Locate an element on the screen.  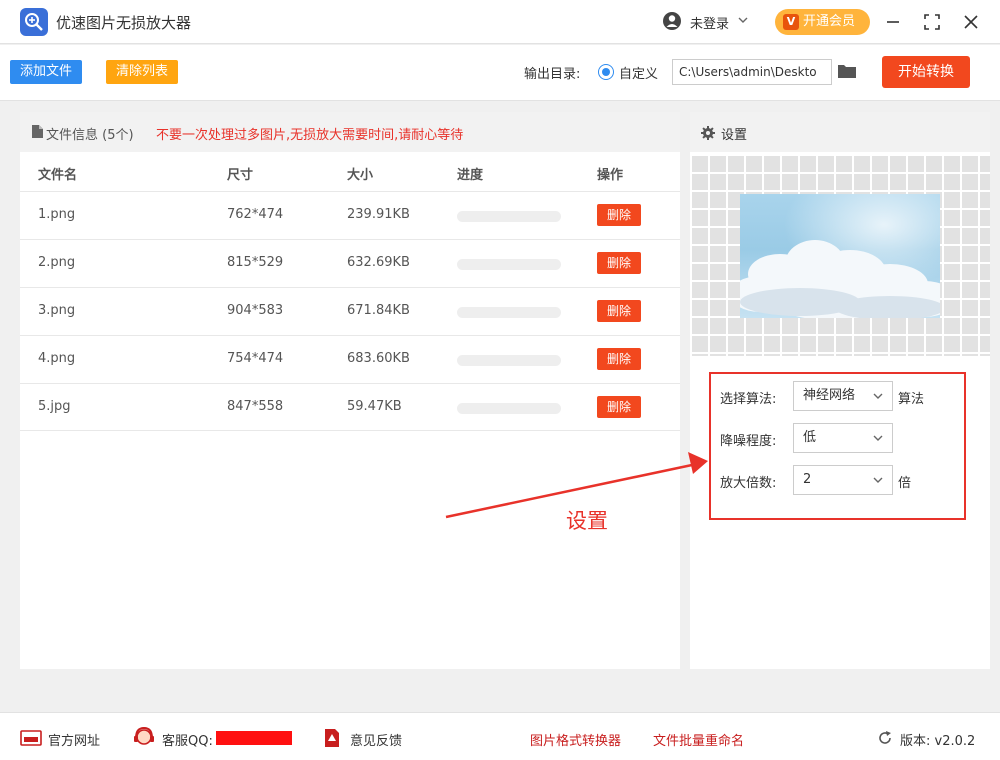
file-size: 632.69KB is located at coordinates (378, 262).